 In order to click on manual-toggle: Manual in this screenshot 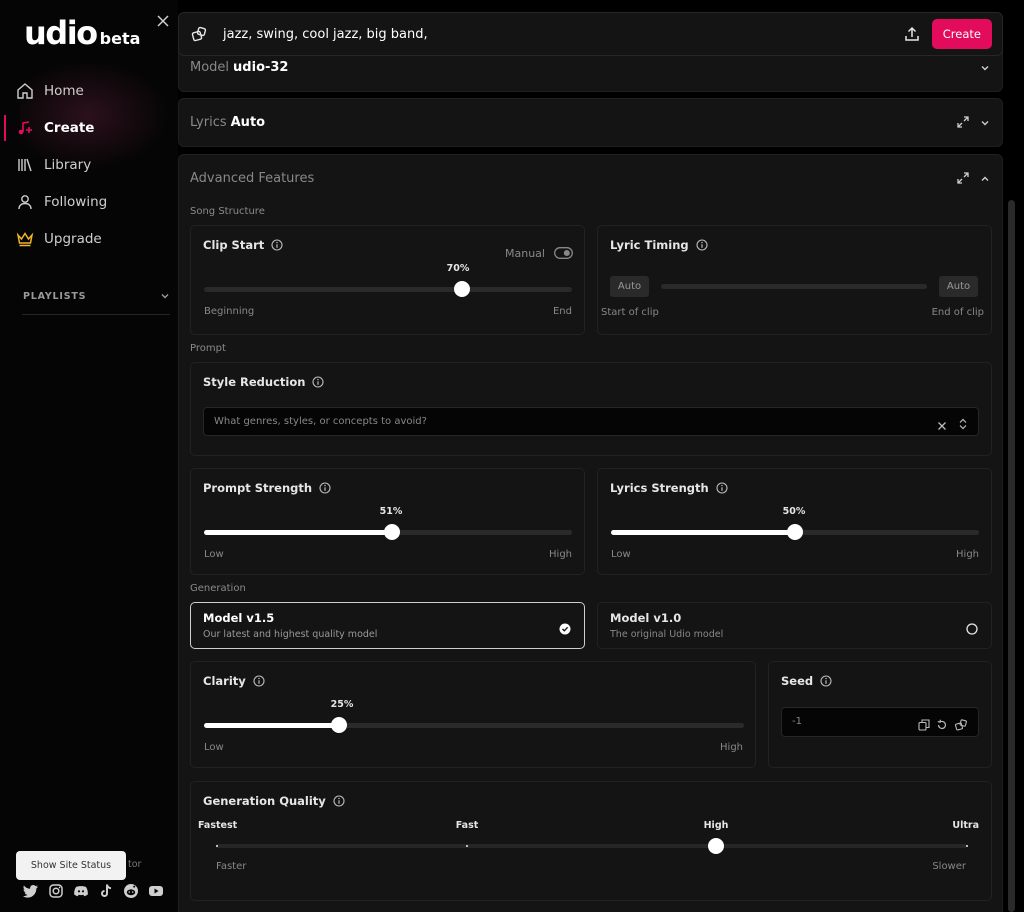, I will do `click(539, 253)`.